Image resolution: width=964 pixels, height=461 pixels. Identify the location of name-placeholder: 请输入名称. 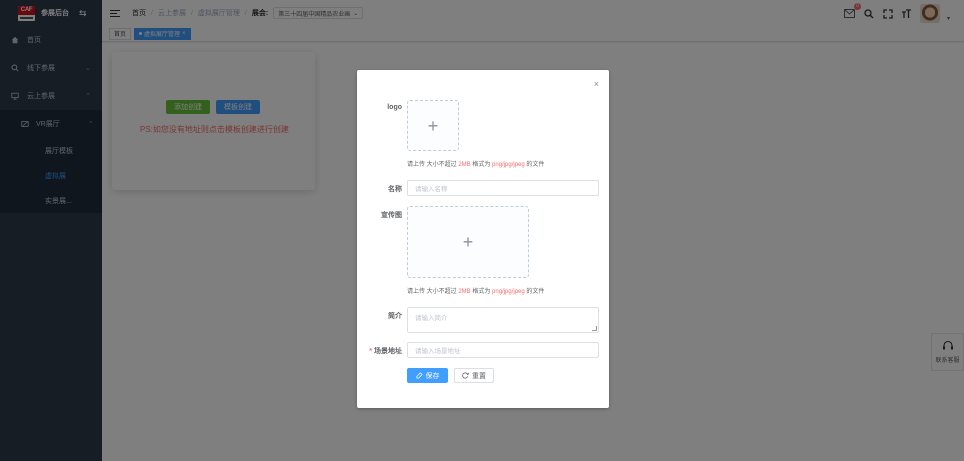
(431, 189).